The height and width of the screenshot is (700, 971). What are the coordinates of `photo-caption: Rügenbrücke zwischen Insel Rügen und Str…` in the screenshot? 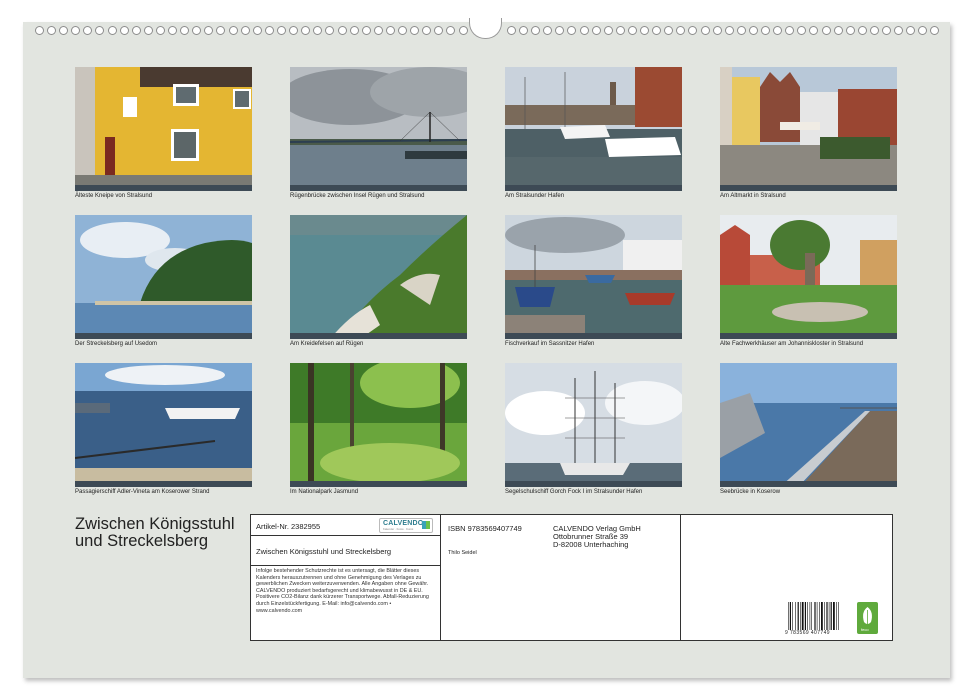 It's located at (357, 196).